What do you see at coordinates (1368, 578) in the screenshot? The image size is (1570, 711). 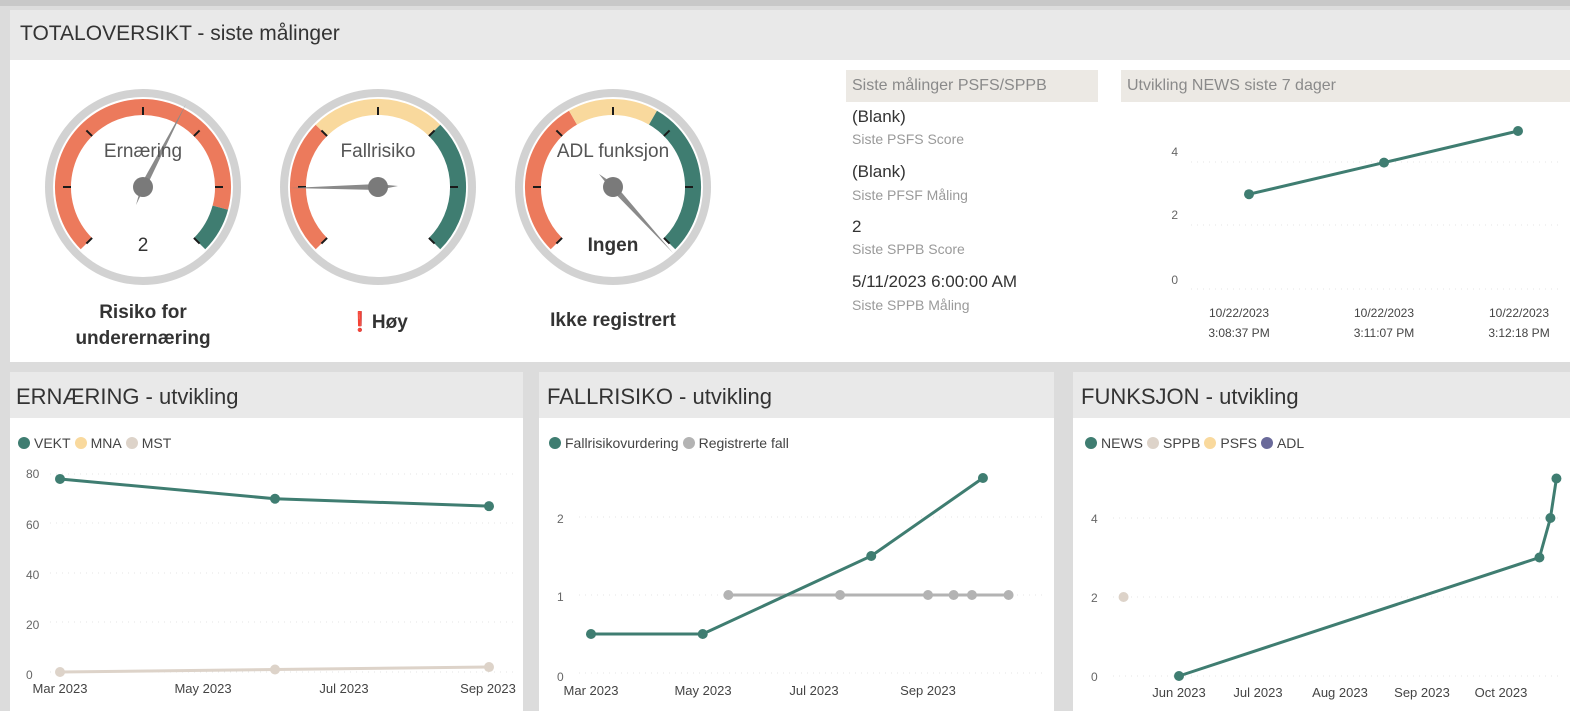 I see `news-series-line` at bounding box center [1368, 578].